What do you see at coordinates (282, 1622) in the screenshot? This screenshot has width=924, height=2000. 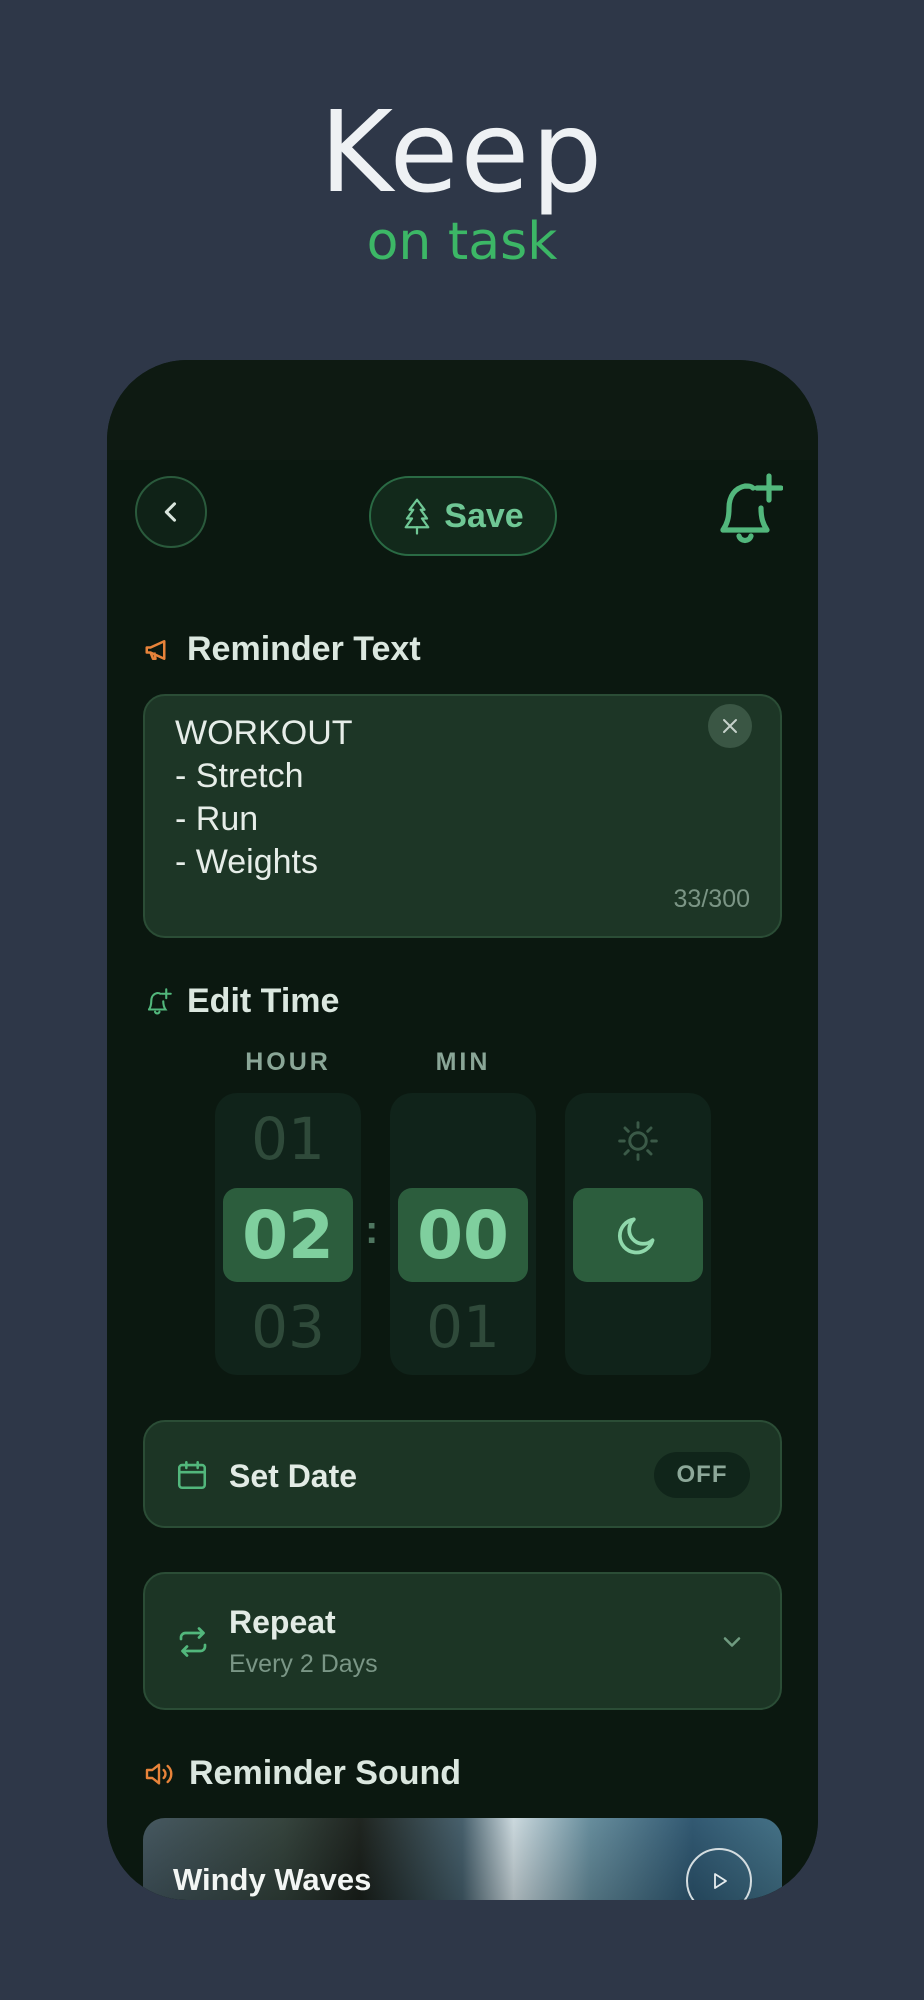 I see `repeat-label: Repeat` at bounding box center [282, 1622].